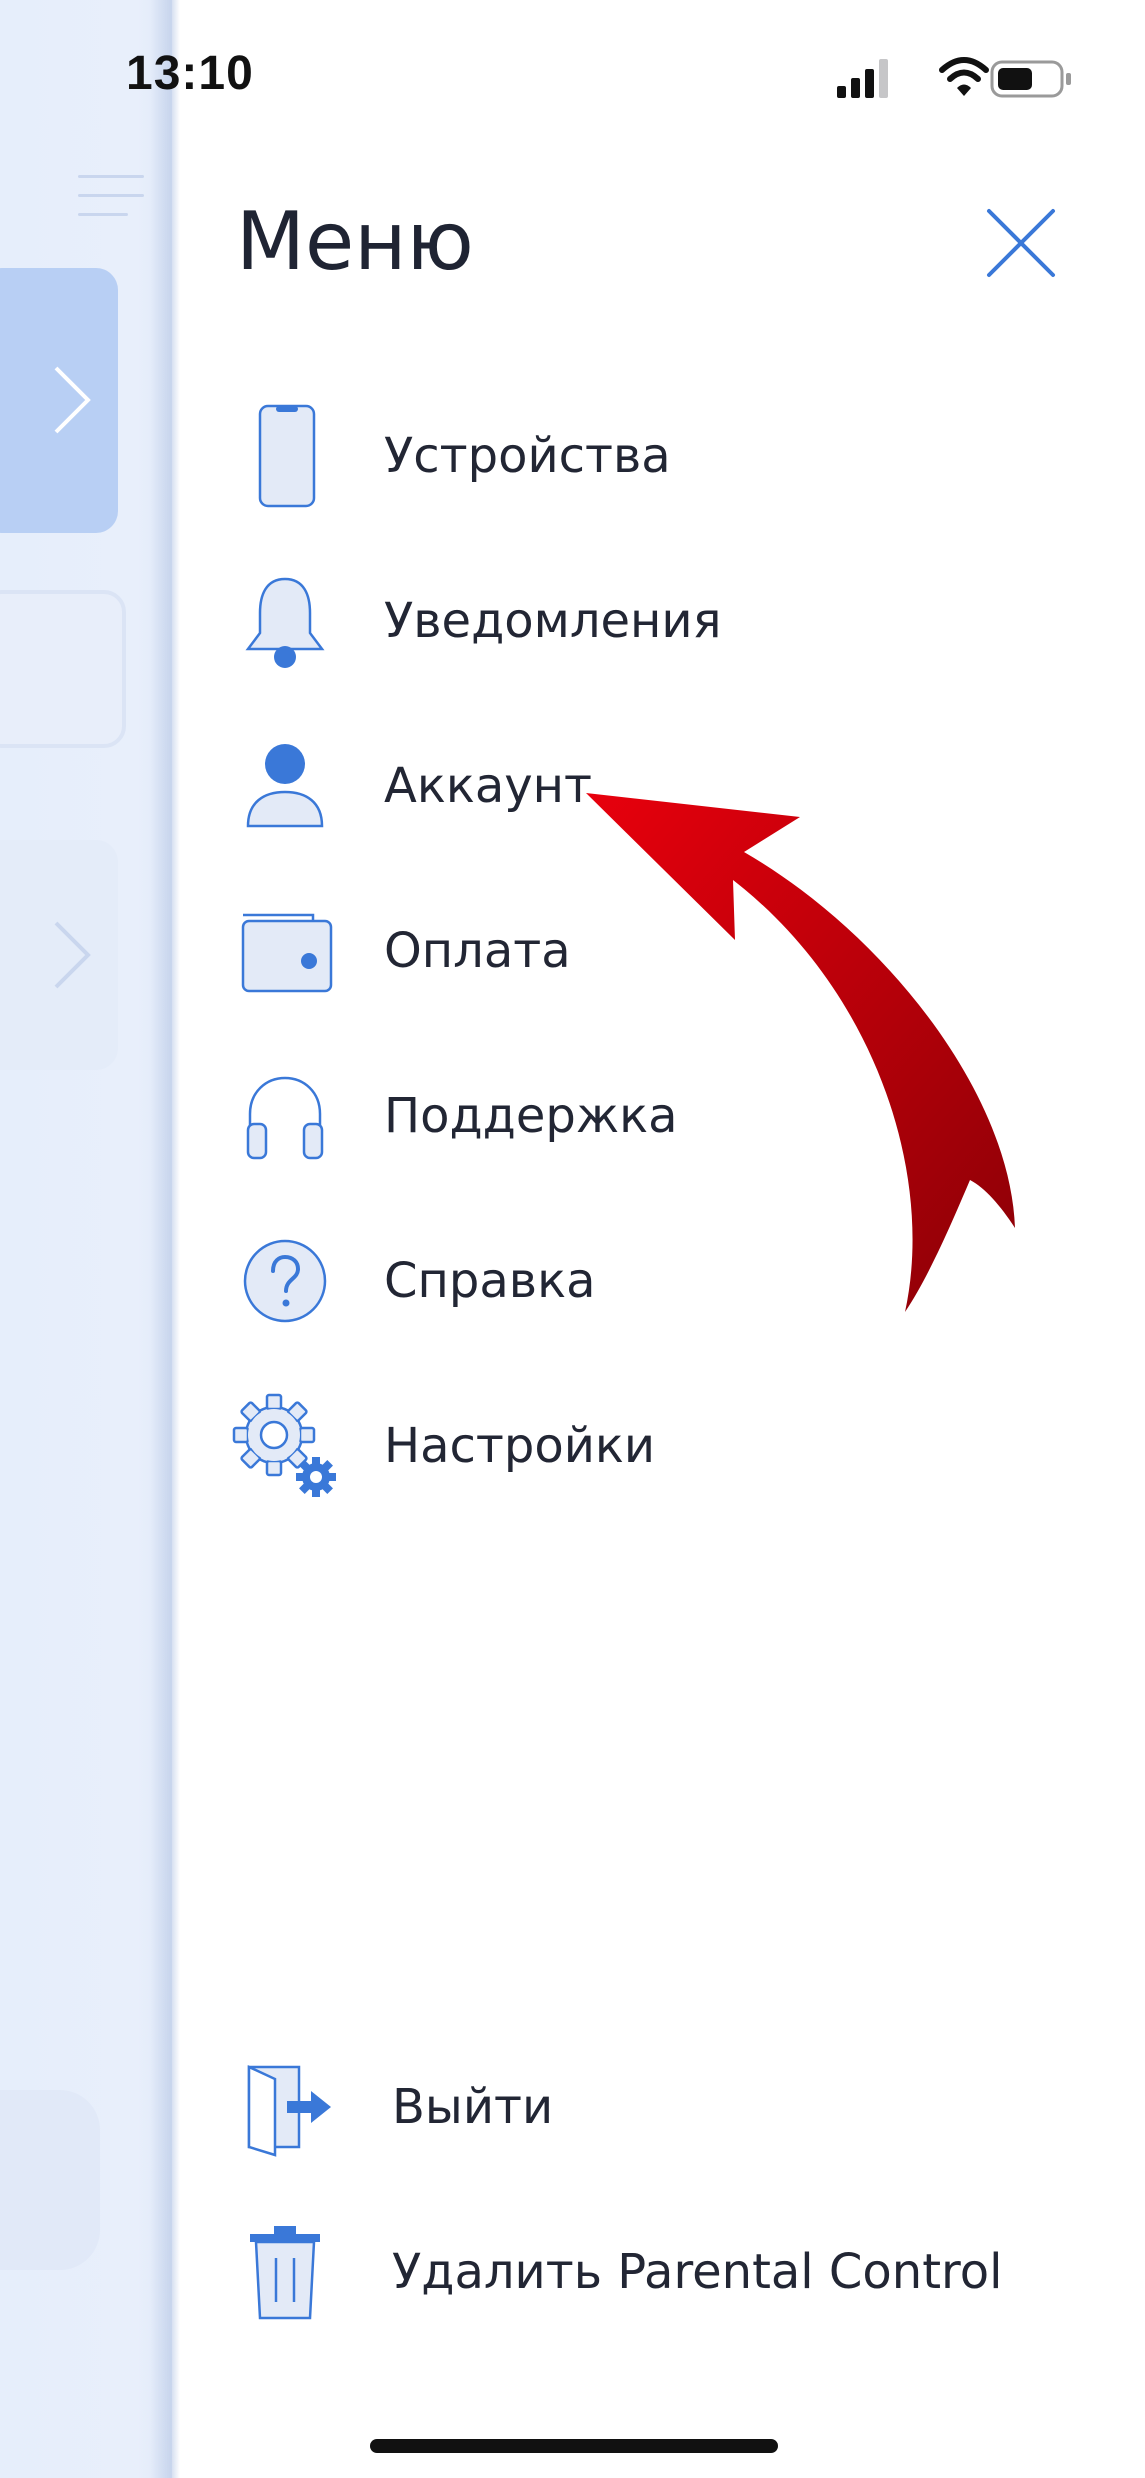 This screenshot has height=2478, width=1145. I want to click on menu-item-settings: Настройки, so click(660, 1446).